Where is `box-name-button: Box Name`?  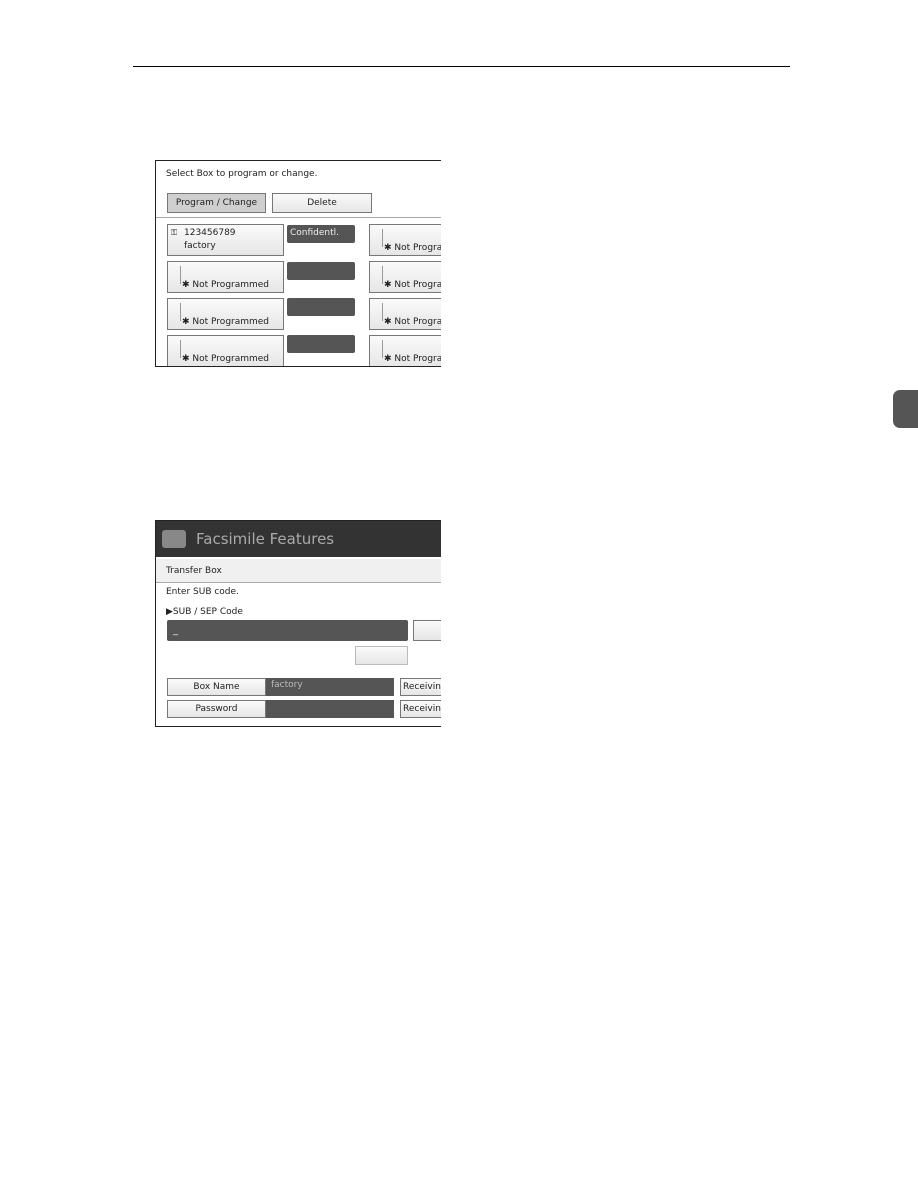
box-name-button: Box Name is located at coordinates (216, 687).